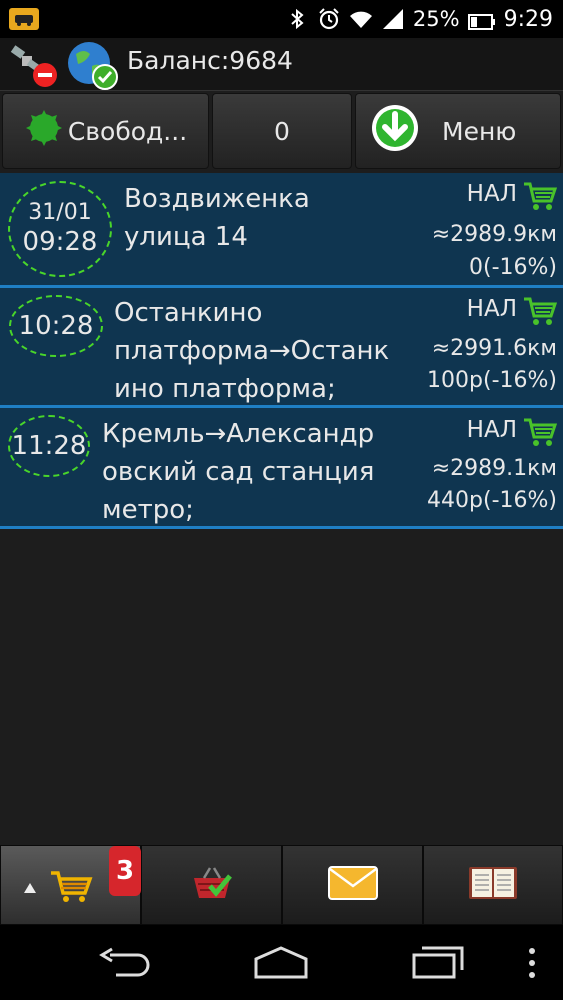 The height and width of the screenshot is (1000, 563). I want to click on order-distance: ≈2991.6км, so click(494, 348).